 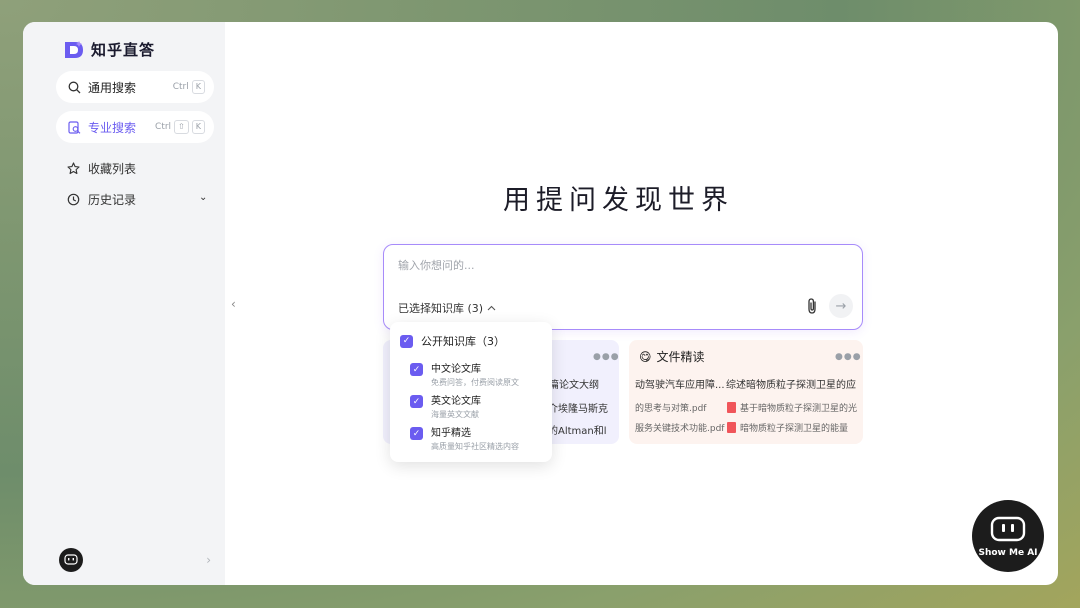 What do you see at coordinates (578, 409) in the screenshot?
I see `card-line: 介埃隆马斯克` at bounding box center [578, 409].